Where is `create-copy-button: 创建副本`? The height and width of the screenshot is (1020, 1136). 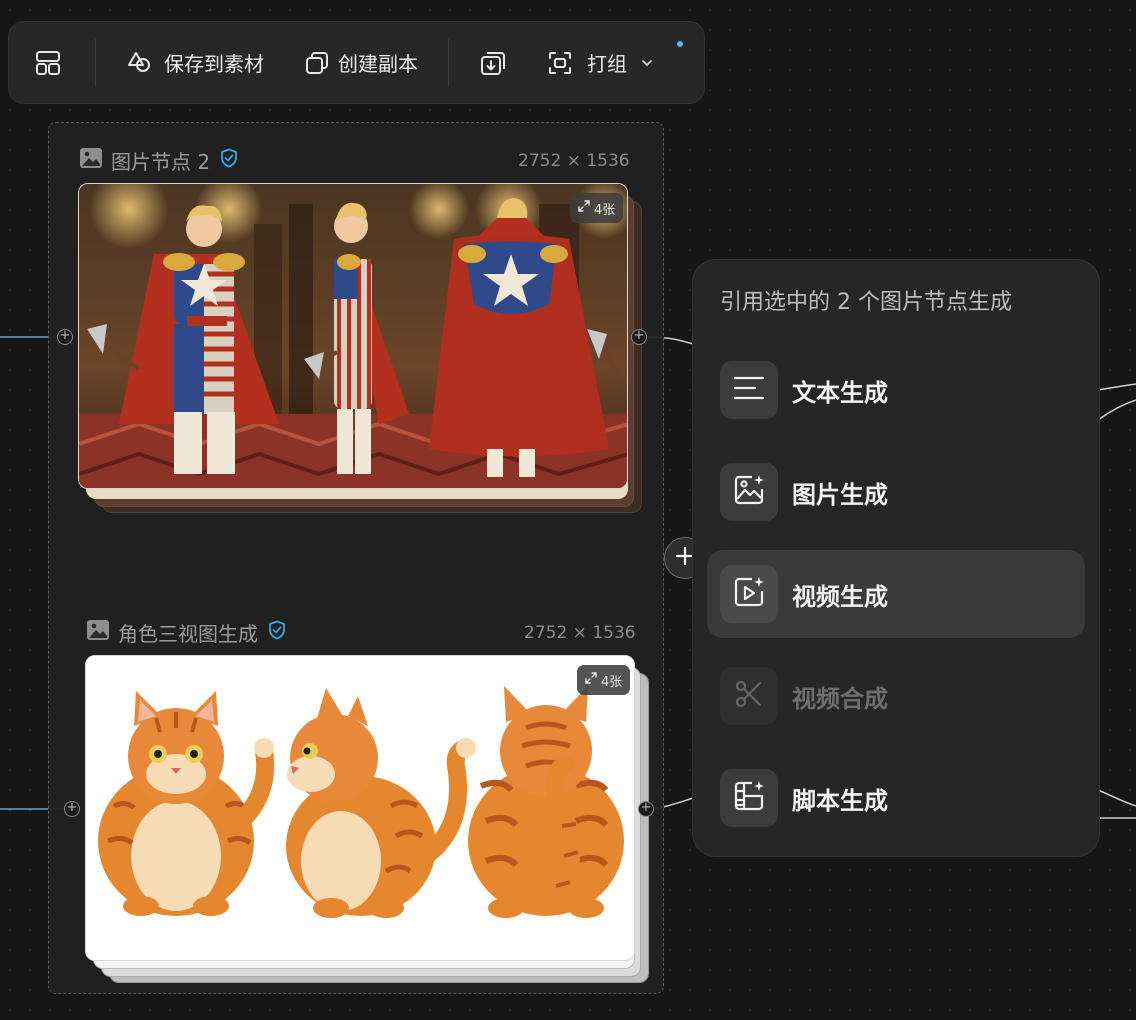
create-copy-button: 创建副本 is located at coordinates (361, 63).